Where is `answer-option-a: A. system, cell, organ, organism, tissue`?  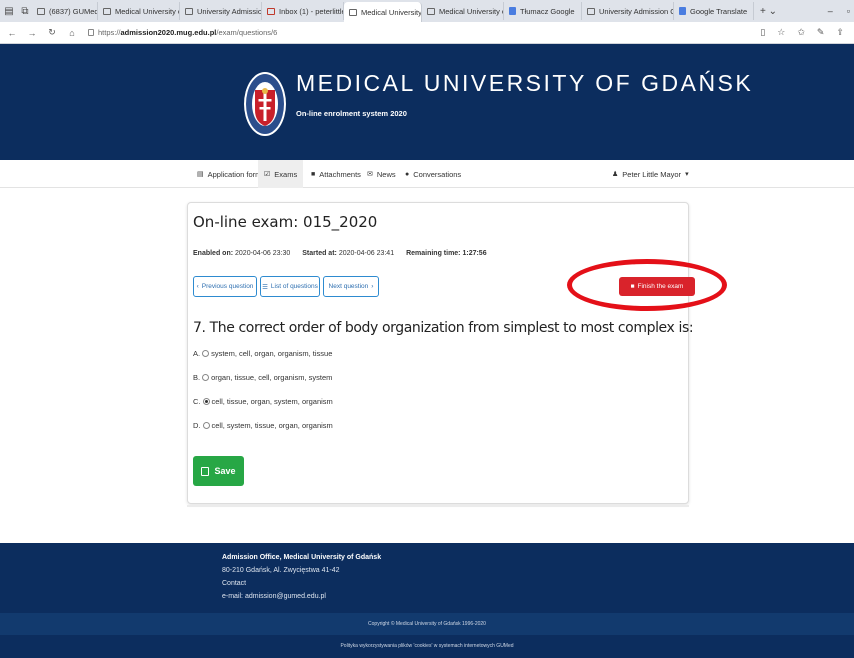 answer-option-a: A. system, cell, organ, organism, tissue is located at coordinates (262, 353).